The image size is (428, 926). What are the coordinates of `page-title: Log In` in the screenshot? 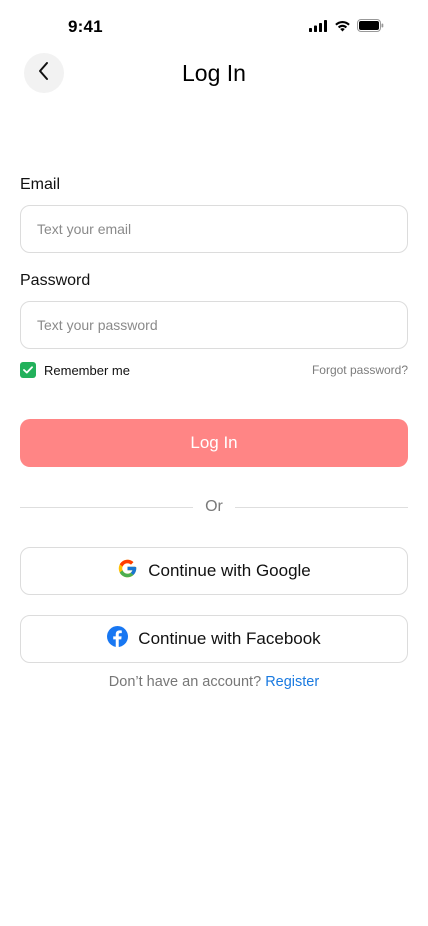 It's located at (214, 73).